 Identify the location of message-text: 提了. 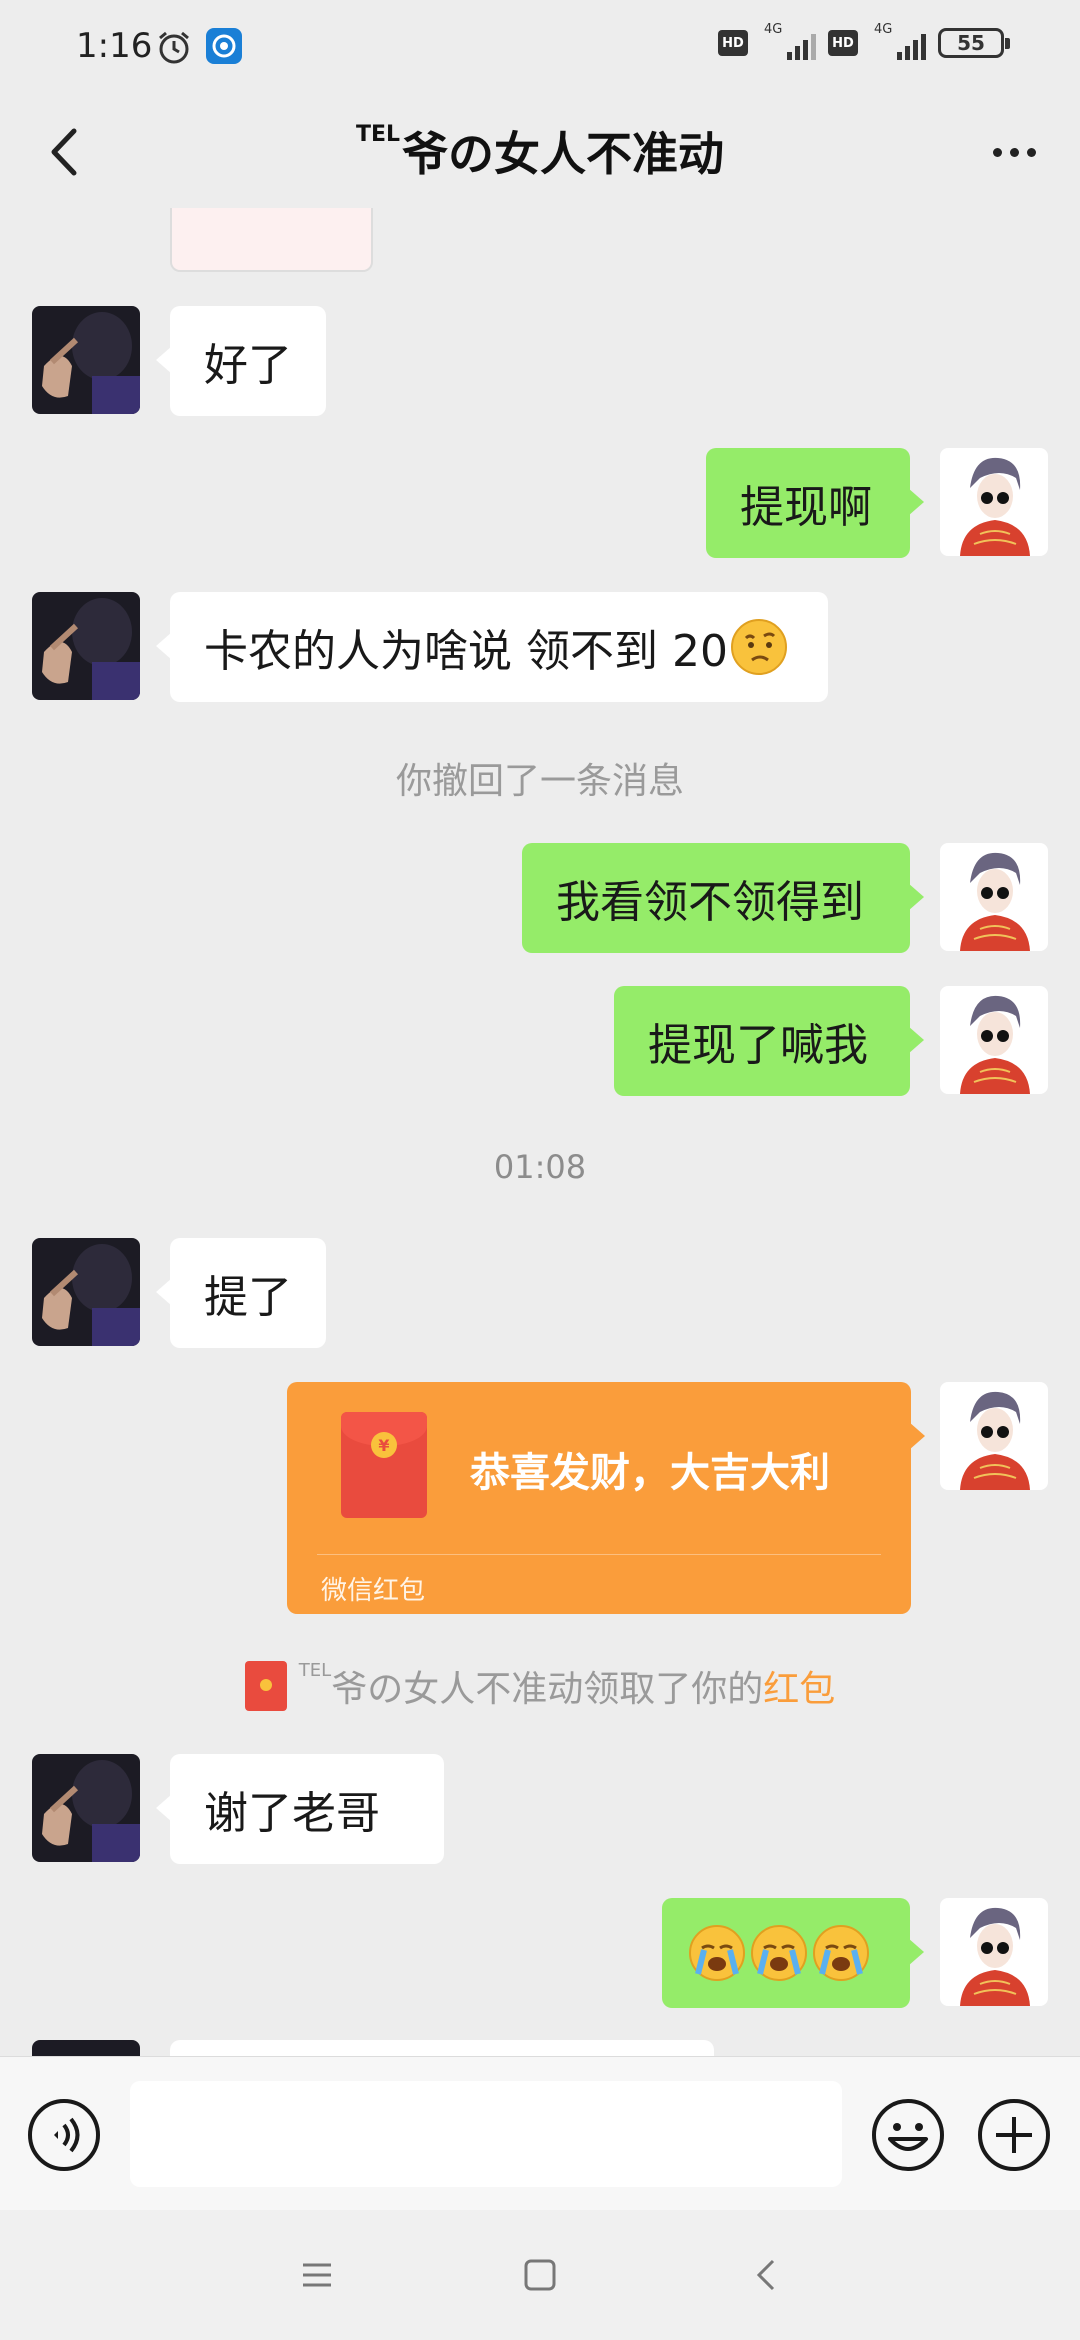
(248, 1297).